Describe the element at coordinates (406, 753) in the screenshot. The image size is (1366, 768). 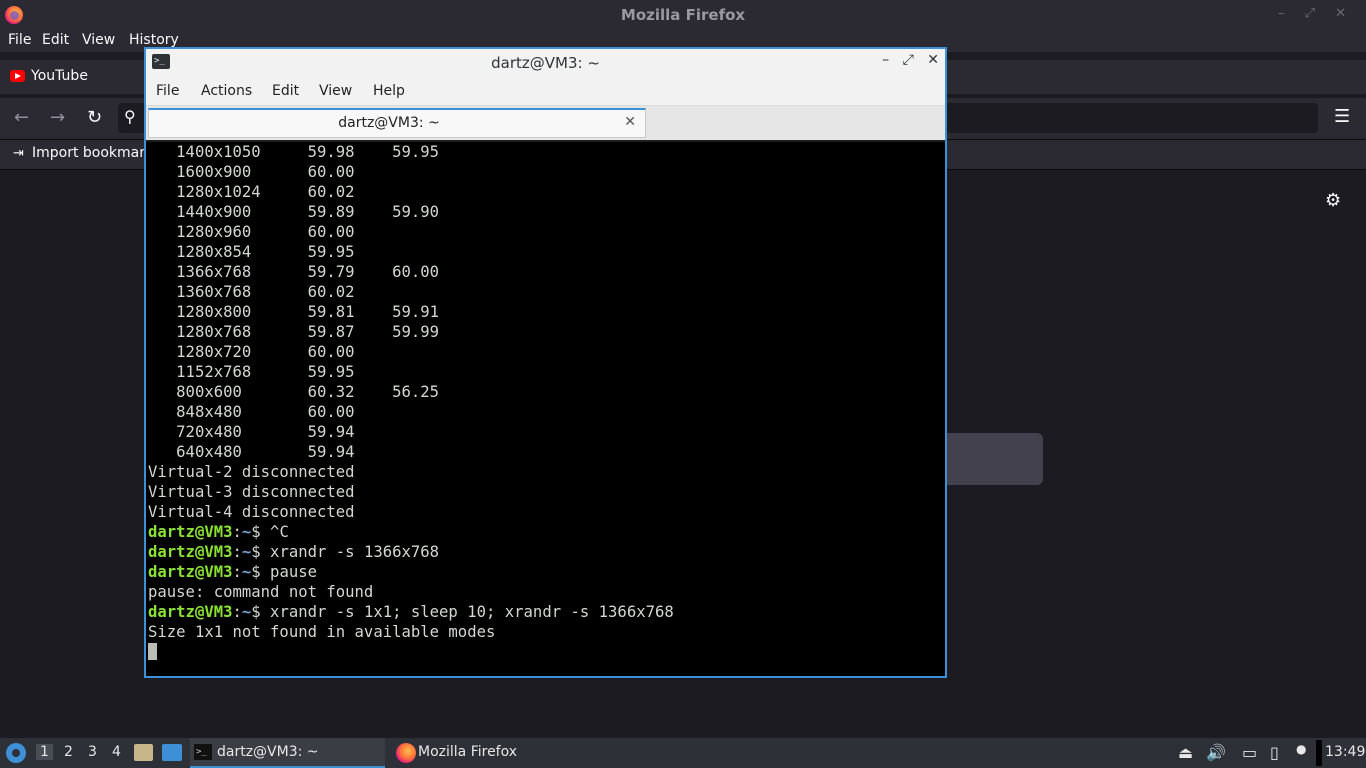
I see `firefox-icon` at that location.